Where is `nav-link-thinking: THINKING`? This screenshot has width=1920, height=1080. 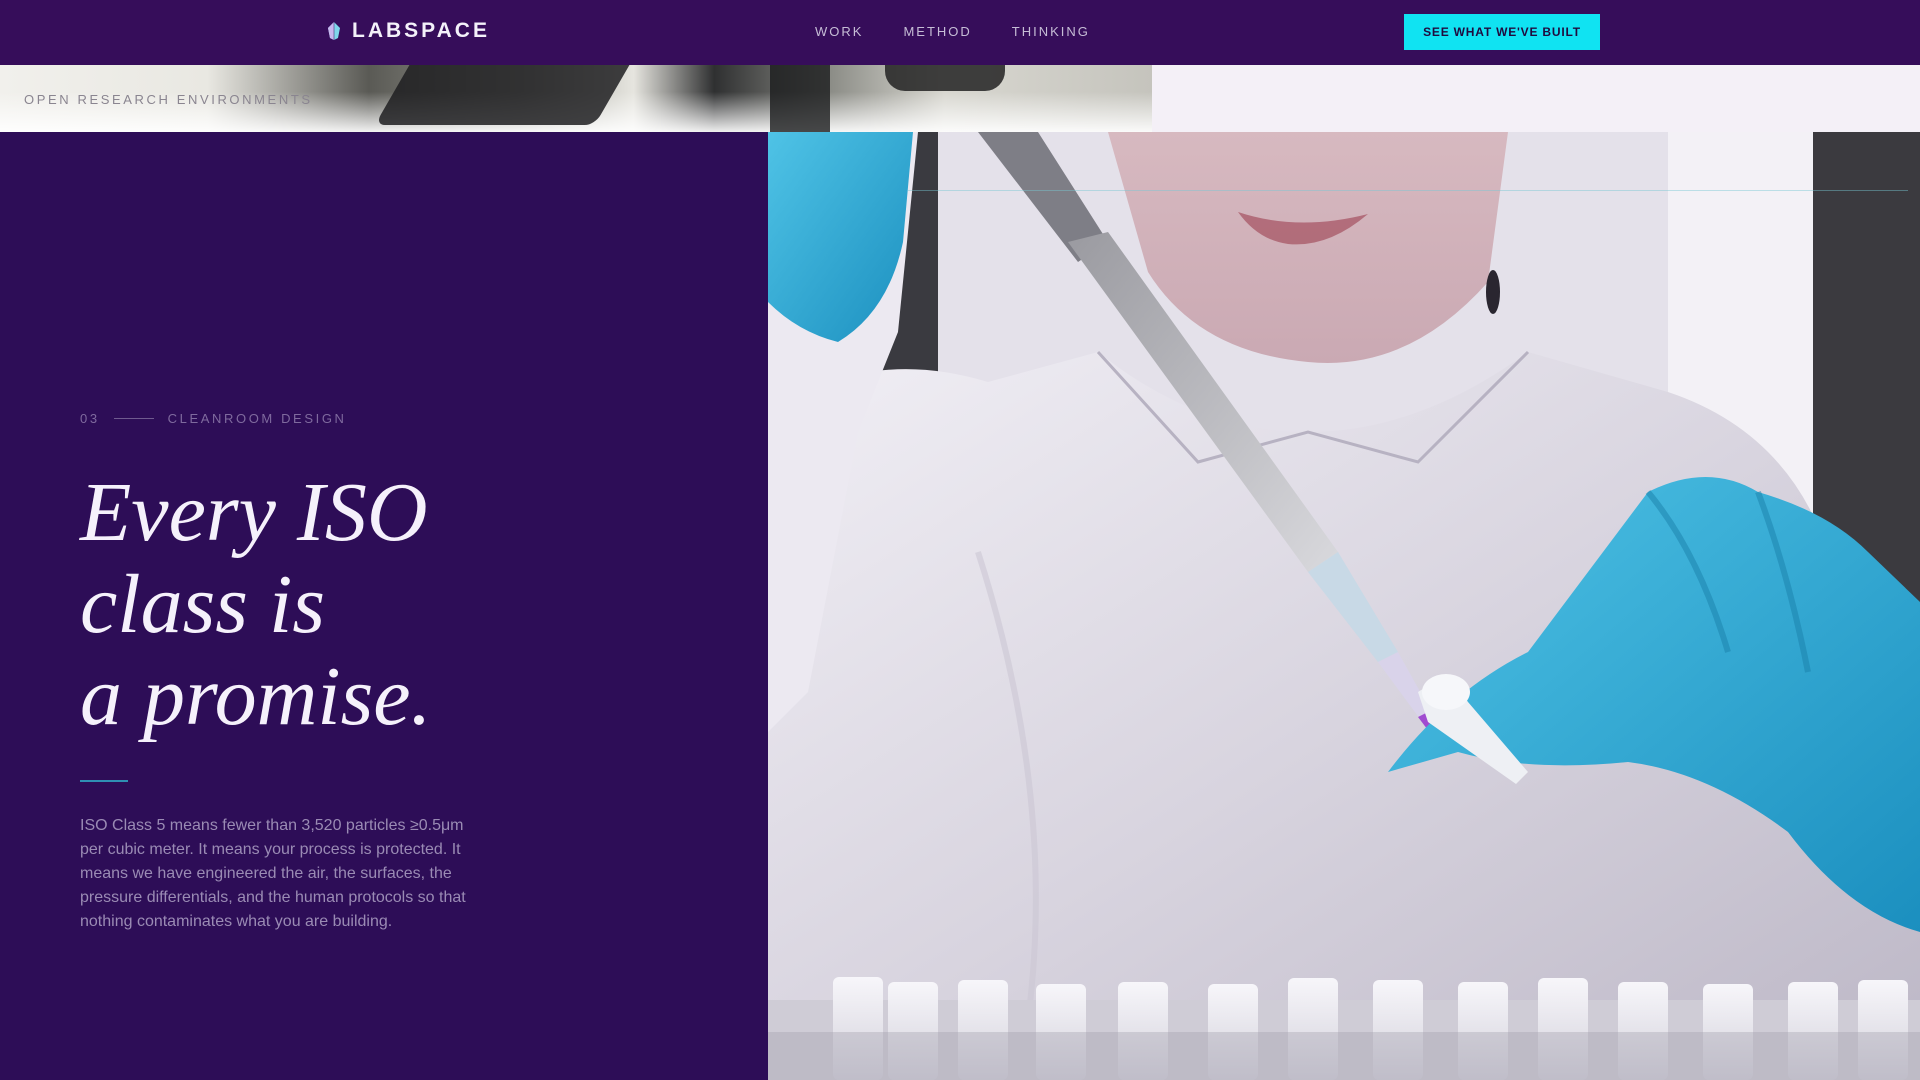 nav-link-thinking: THINKING is located at coordinates (1051, 31).